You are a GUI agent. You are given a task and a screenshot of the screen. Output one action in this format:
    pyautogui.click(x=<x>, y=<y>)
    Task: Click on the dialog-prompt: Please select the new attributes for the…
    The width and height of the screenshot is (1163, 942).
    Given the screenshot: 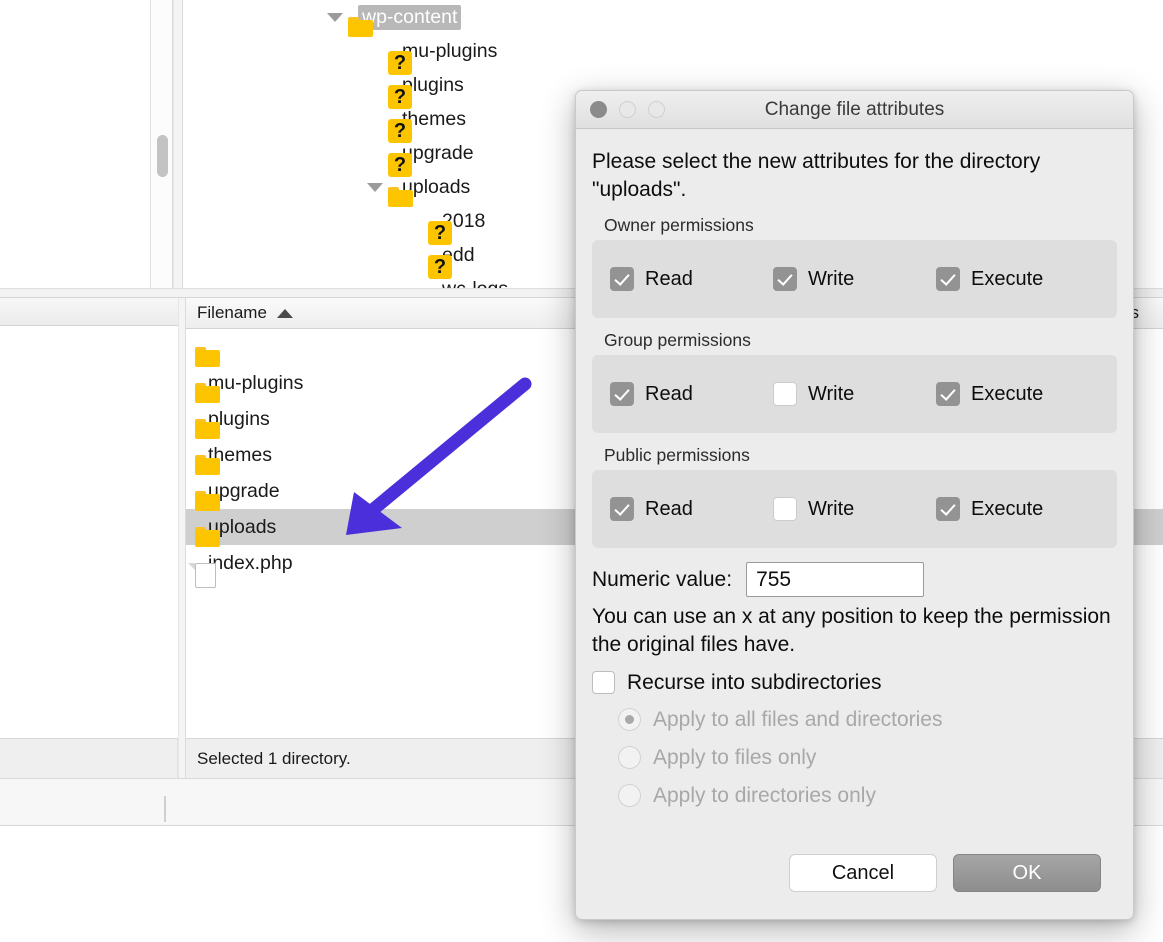 What is the action you would take?
    pyautogui.click(x=816, y=175)
    